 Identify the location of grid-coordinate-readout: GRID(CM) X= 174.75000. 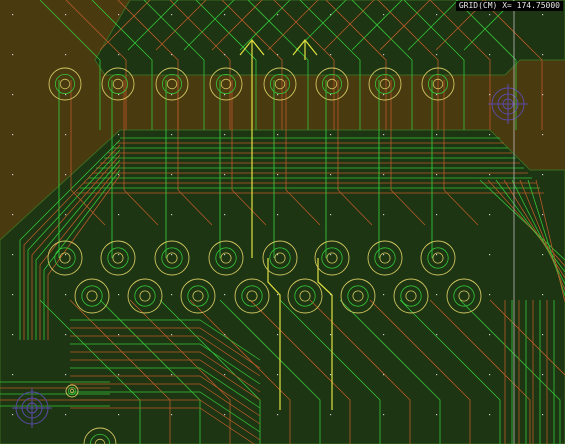
(509, 6).